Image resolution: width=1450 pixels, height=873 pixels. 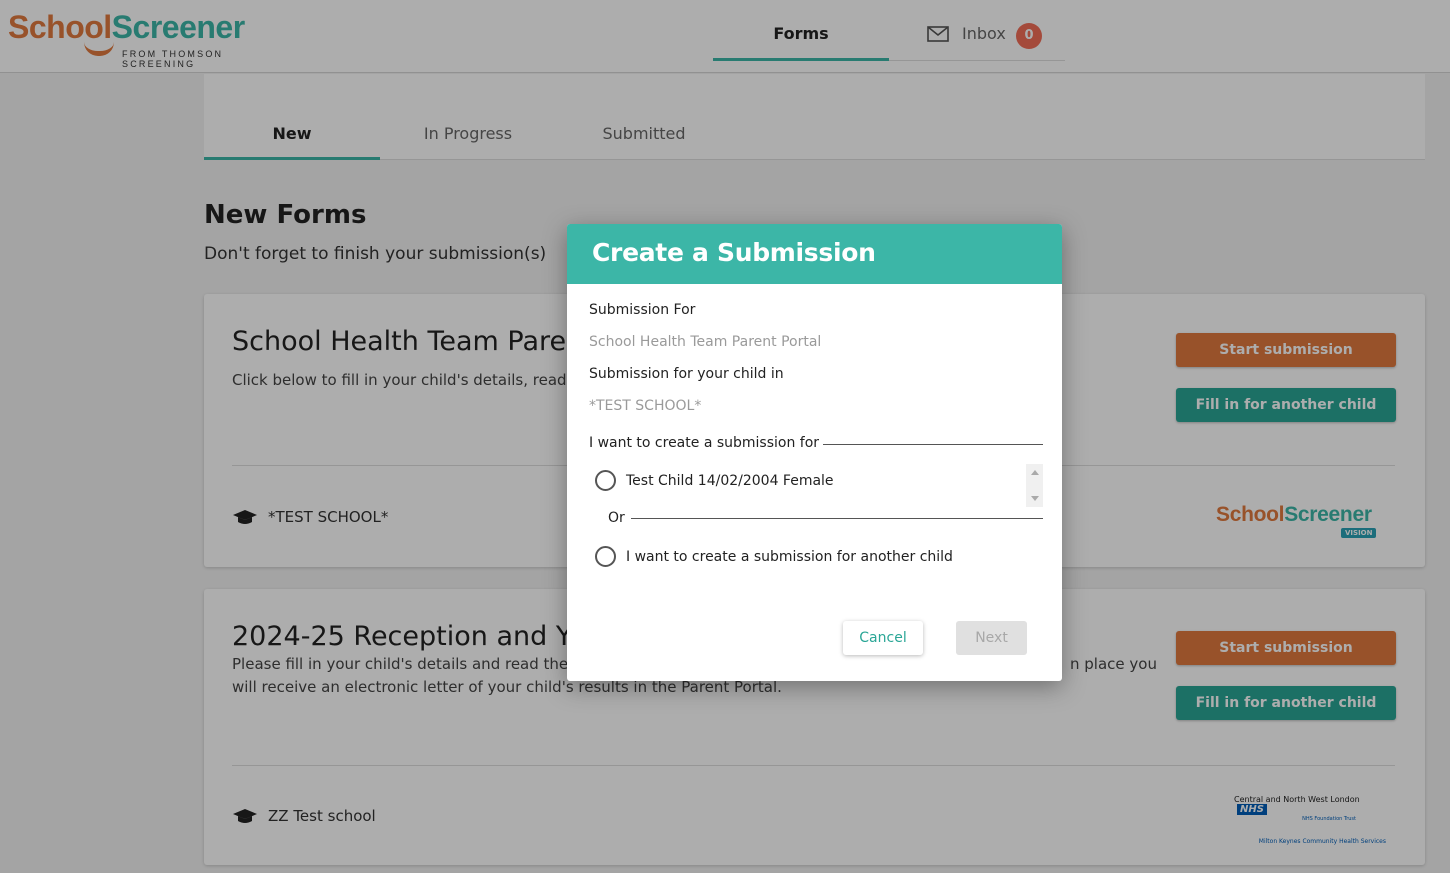 I want to click on child-option-radio: Test Child 14/02/2004 Female, so click(x=714, y=480).